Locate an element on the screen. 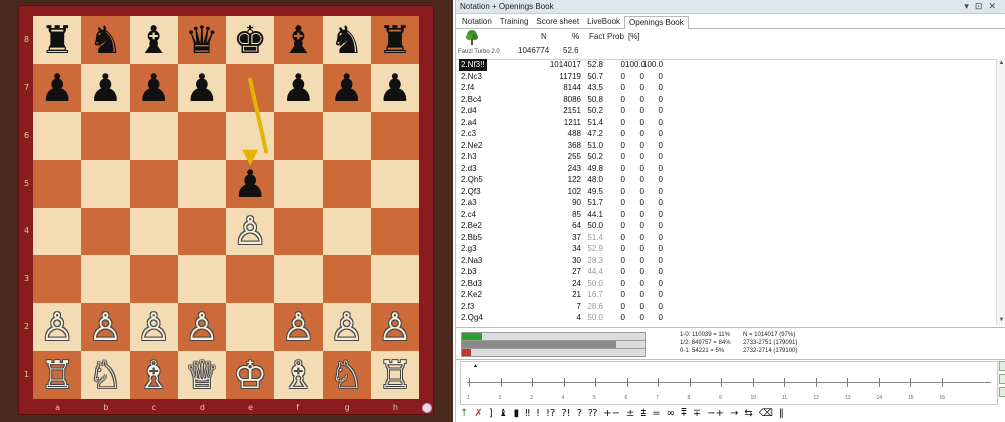 The image size is (1005, 422). square-g5 is located at coordinates (346, 183).